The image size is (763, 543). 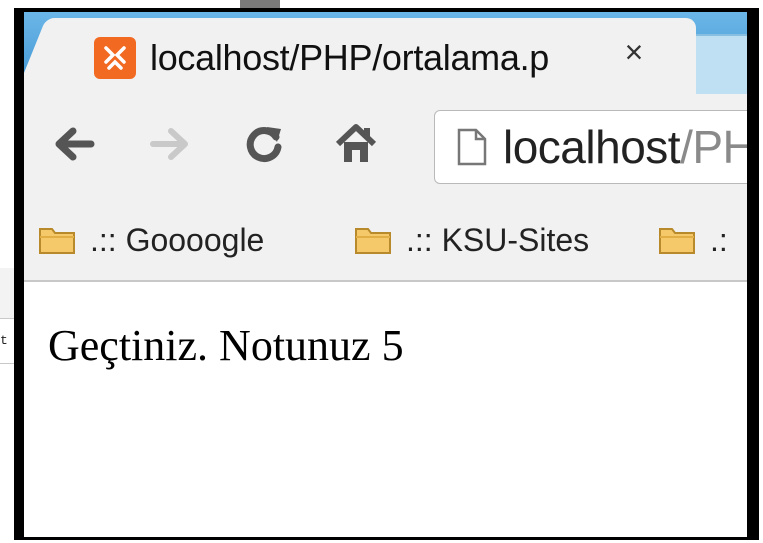 I want to click on bookmark-goooogle: .:: Goooogle, so click(x=151, y=240).